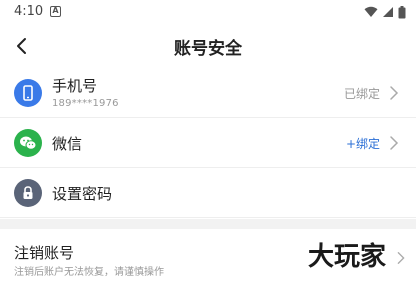  Describe the element at coordinates (28, 193) in the screenshot. I see `lock-icon` at that location.